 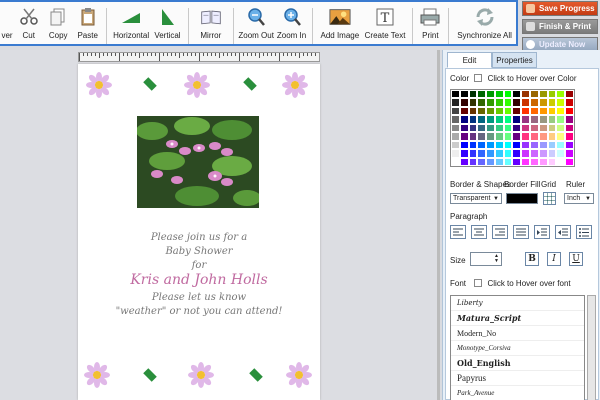 I want to click on invite-line-5: Please let us know, so click(x=199, y=297).